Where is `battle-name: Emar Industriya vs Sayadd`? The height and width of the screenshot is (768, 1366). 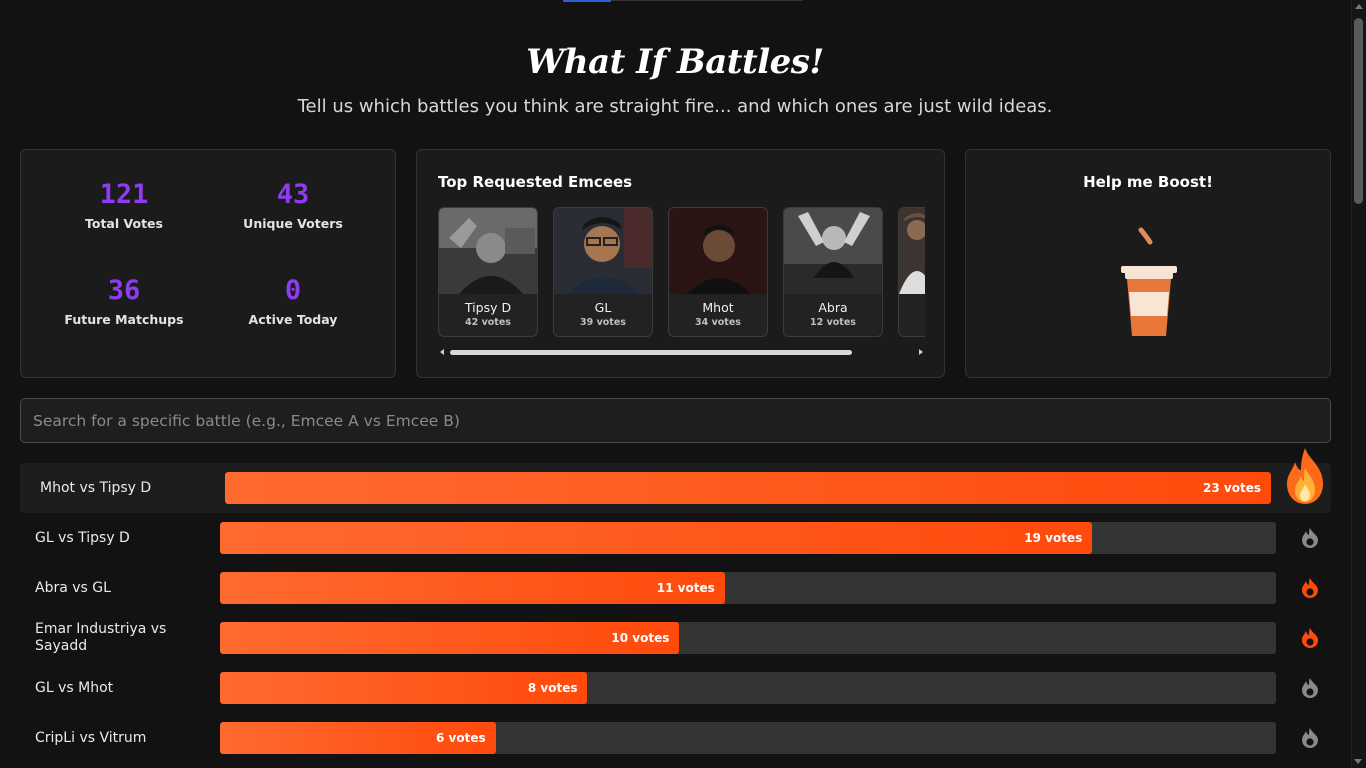
battle-name: Emar Industriya vs Sayadd is located at coordinates (101, 637).